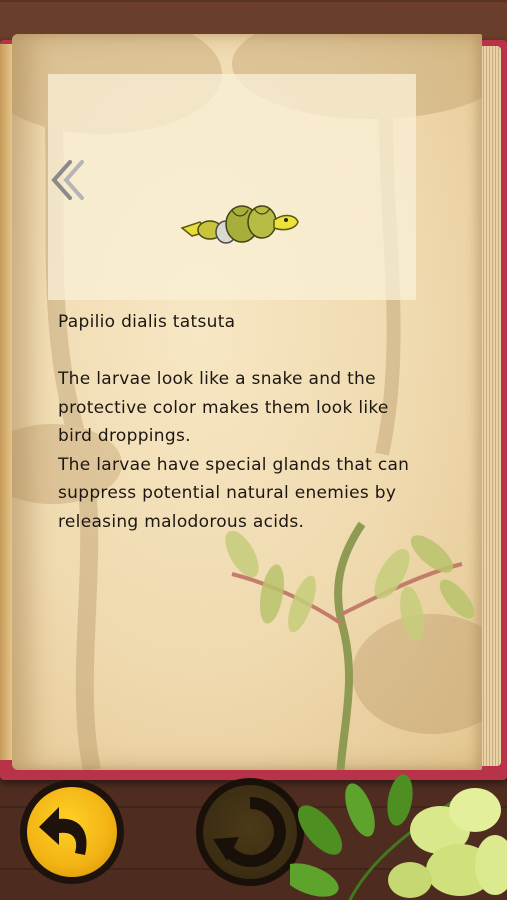  I want to click on foreground-foliage, so click(398, 837).